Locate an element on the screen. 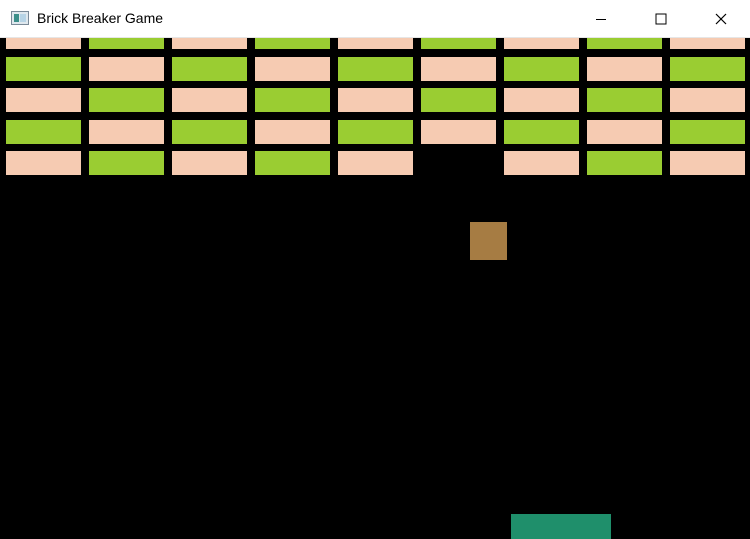 This screenshot has height=539, width=750. maximize-icon is located at coordinates (661, 19).